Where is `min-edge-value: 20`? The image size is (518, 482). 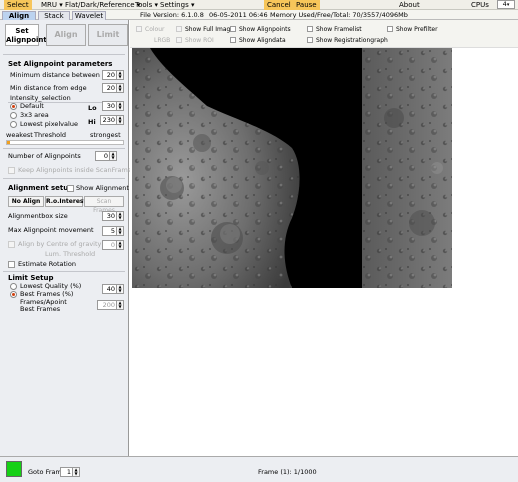
min-edge-value: 20 is located at coordinates (109, 88).